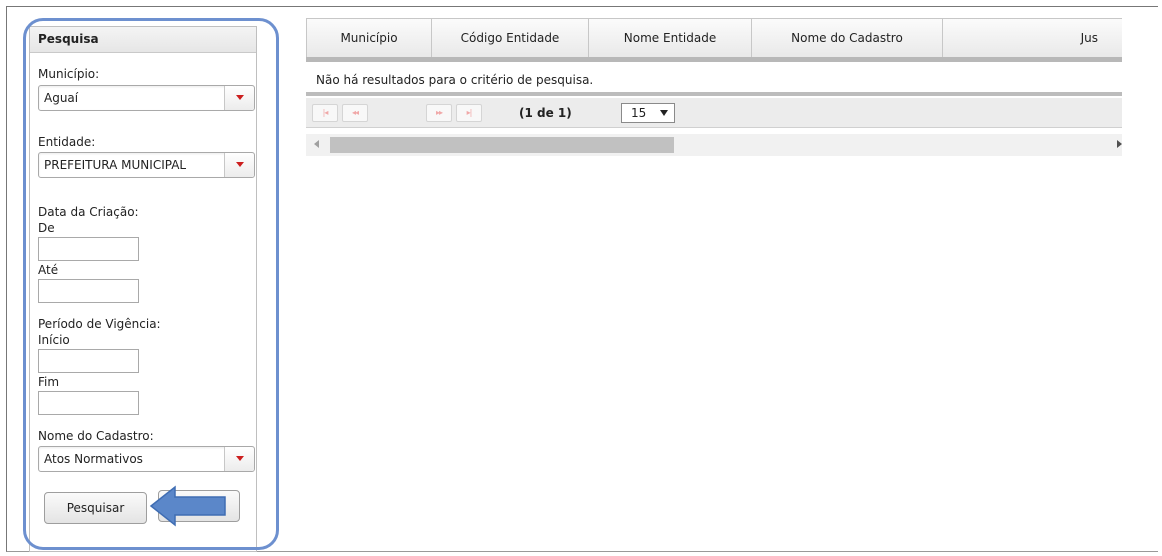 The height and width of the screenshot is (556, 1162). I want to click on first-page-button: |◂, so click(325, 113).